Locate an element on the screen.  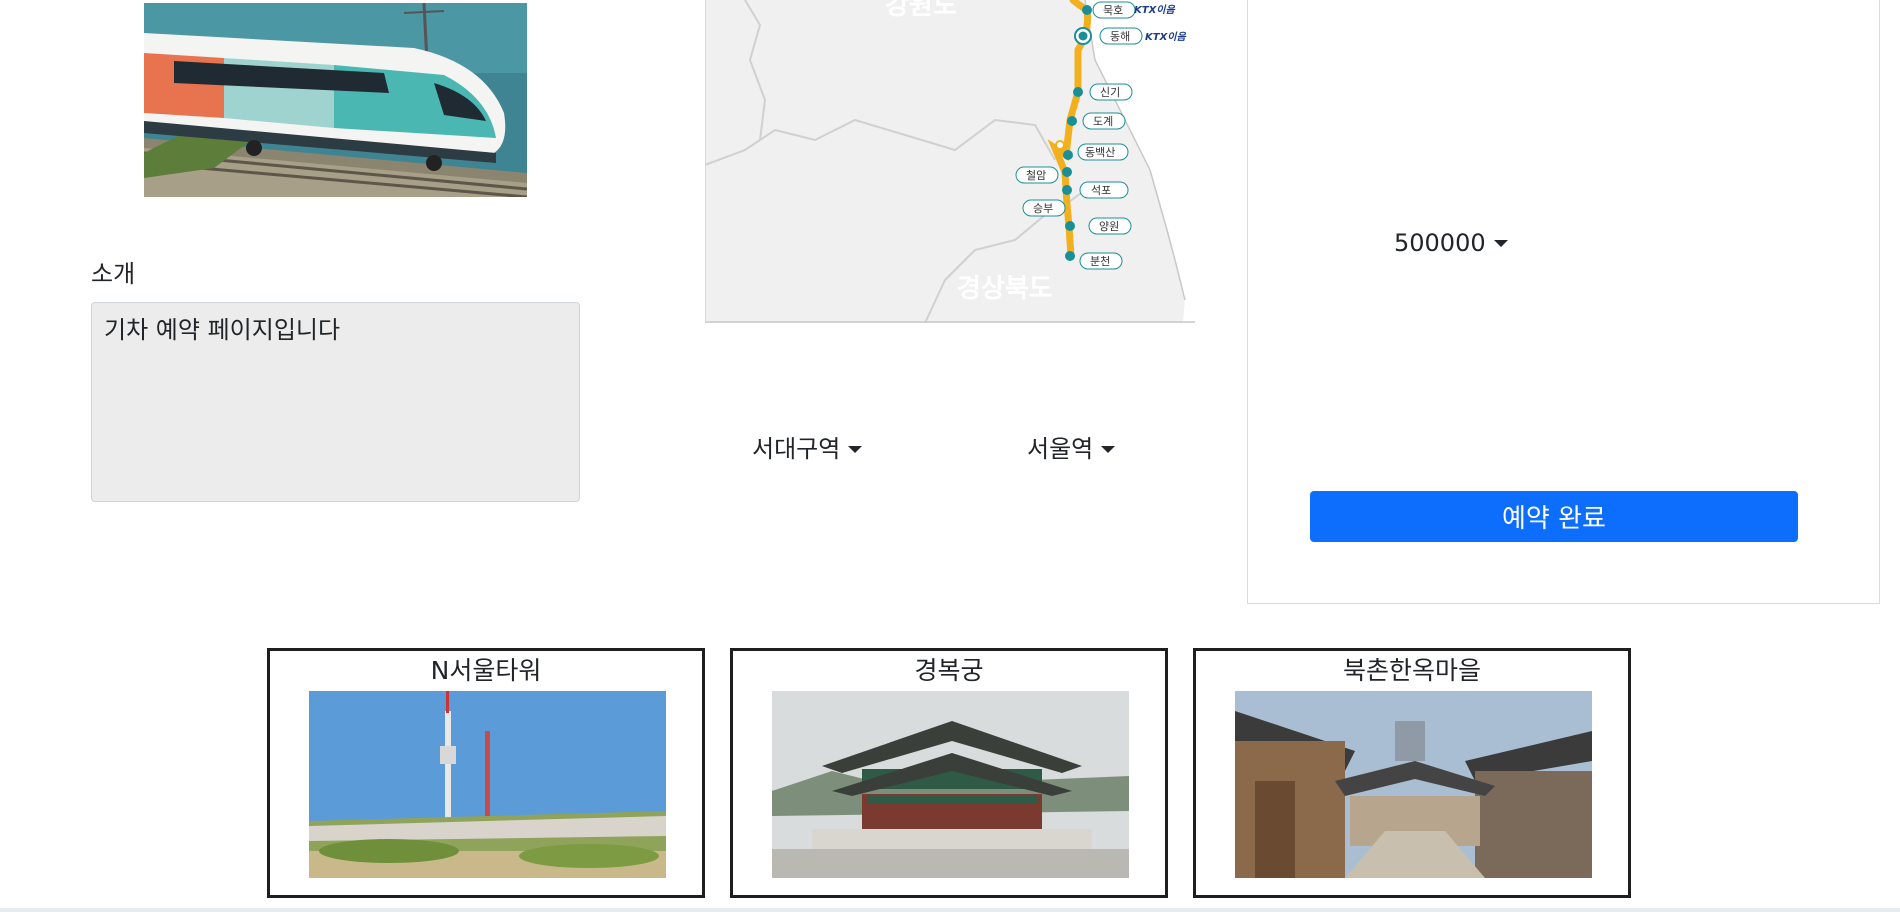
price-dropdown: 500000 is located at coordinates (1451, 243).